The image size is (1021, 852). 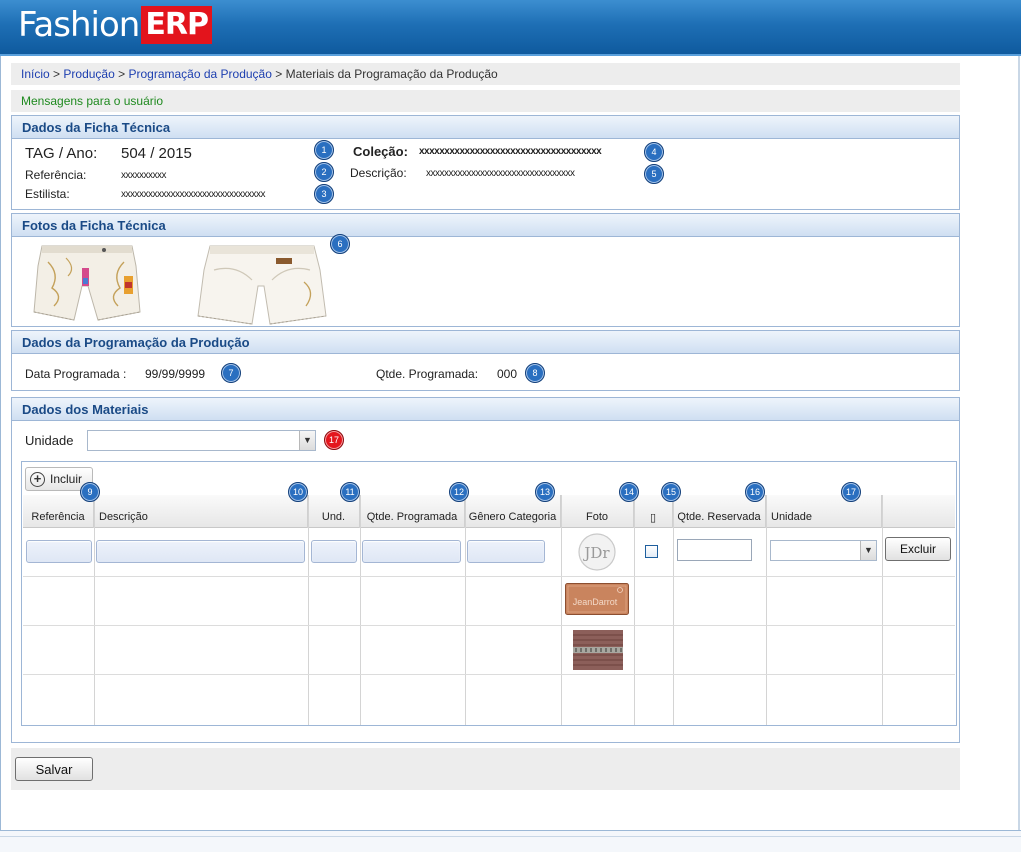 What do you see at coordinates (88, 74) in the screenshot?
I see `breadcrumb-producao: Produção` at bounding box center [88, 74].